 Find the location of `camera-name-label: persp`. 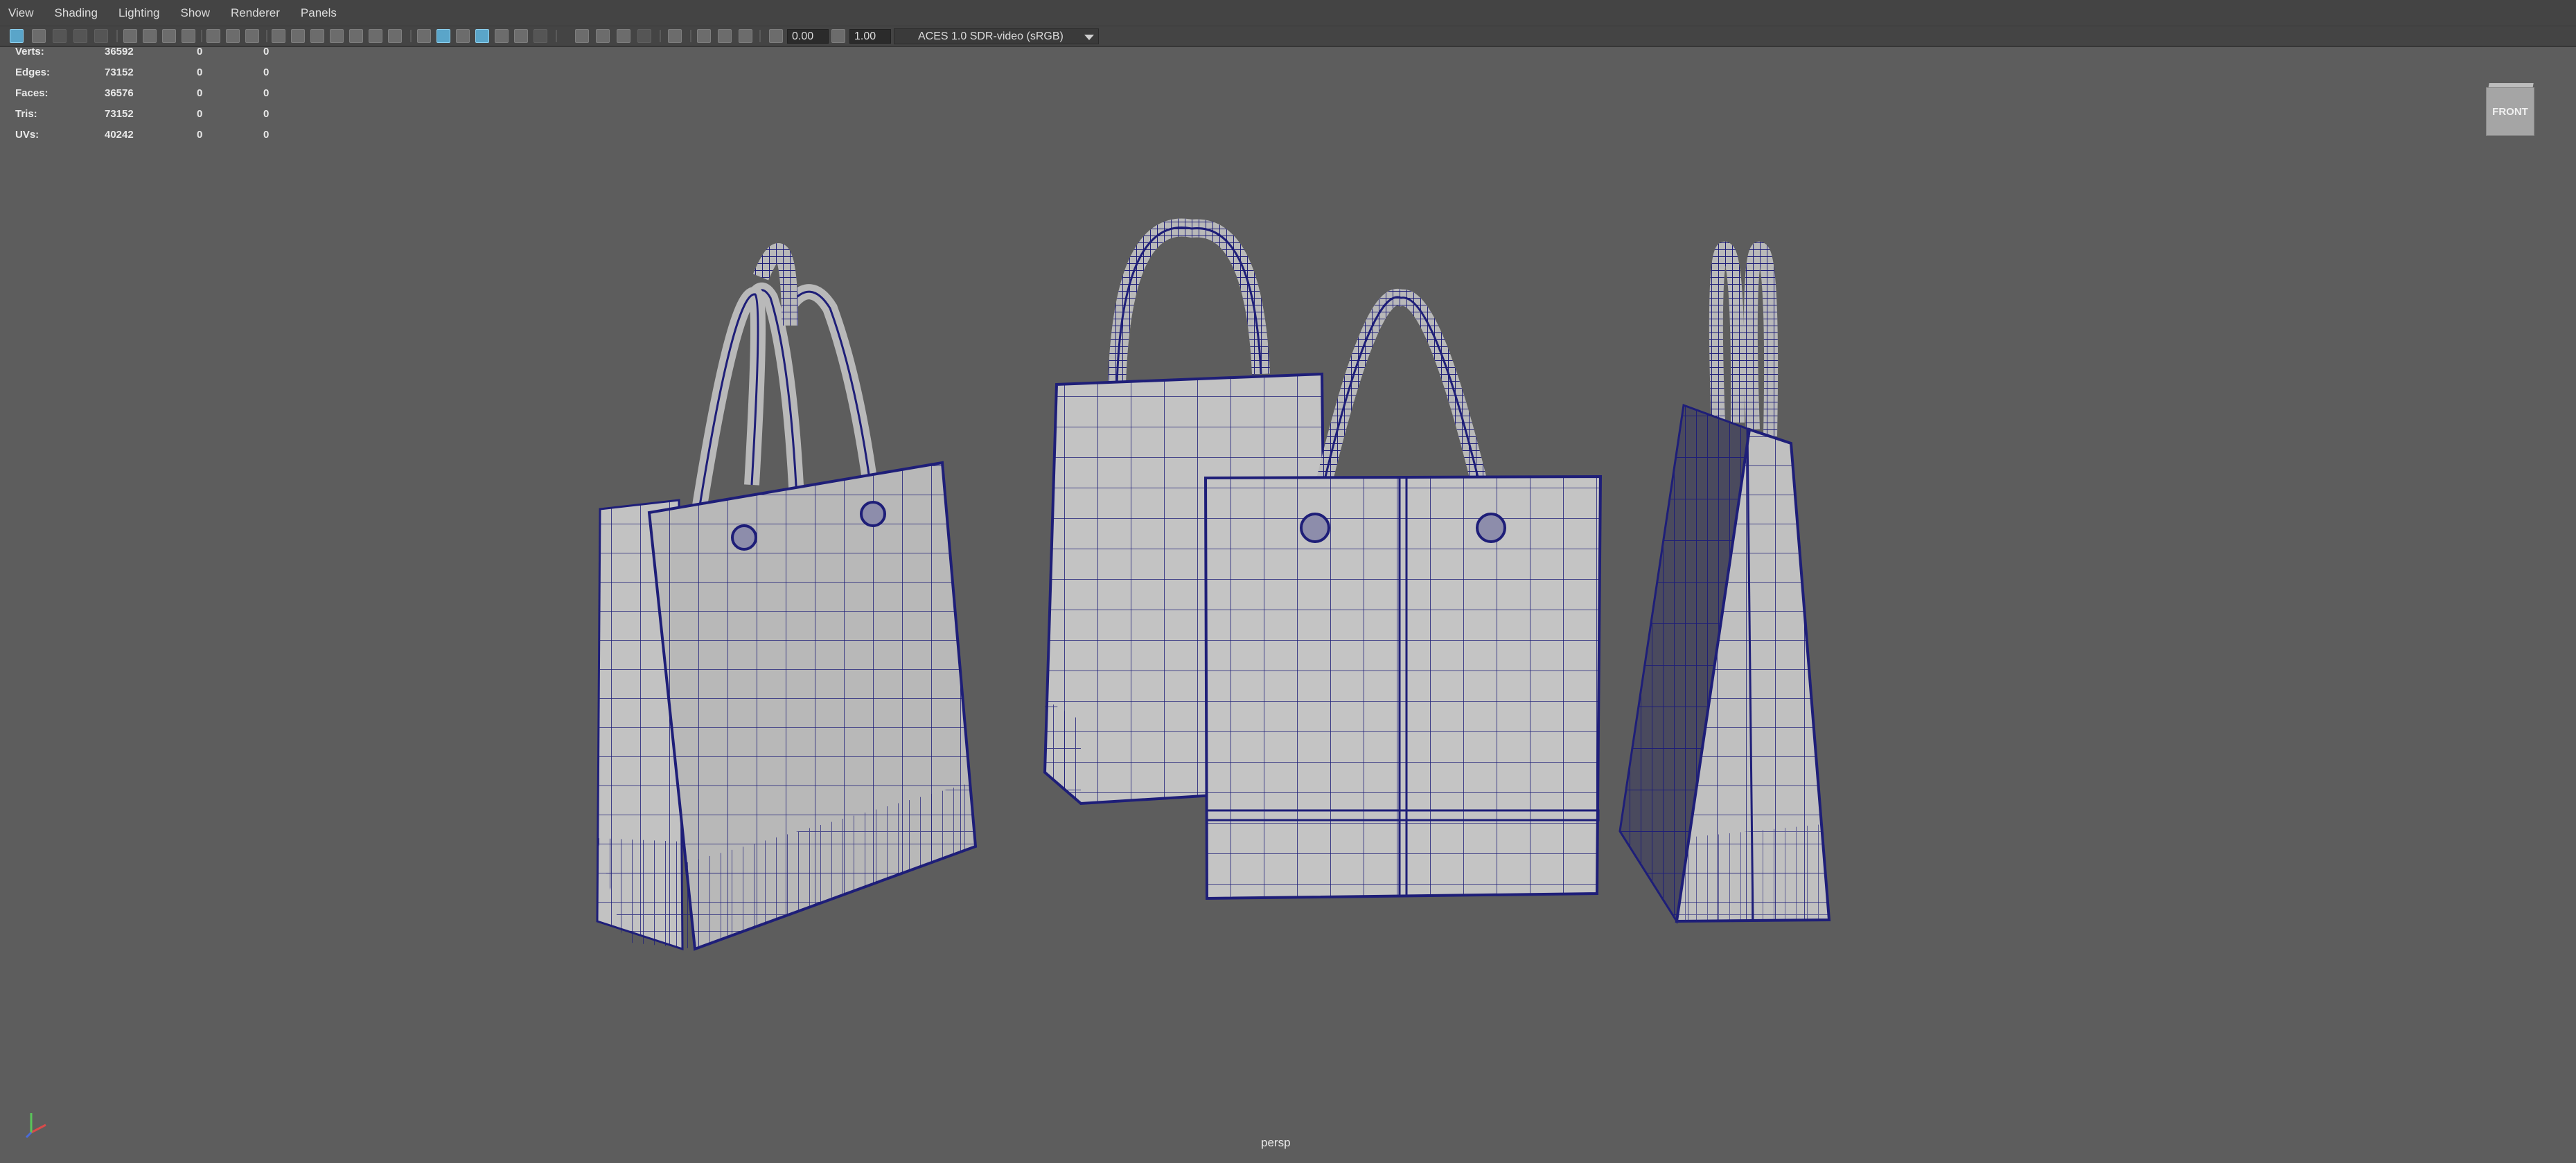

camera-name-label: persp is located at coordinates (1276, 1142).